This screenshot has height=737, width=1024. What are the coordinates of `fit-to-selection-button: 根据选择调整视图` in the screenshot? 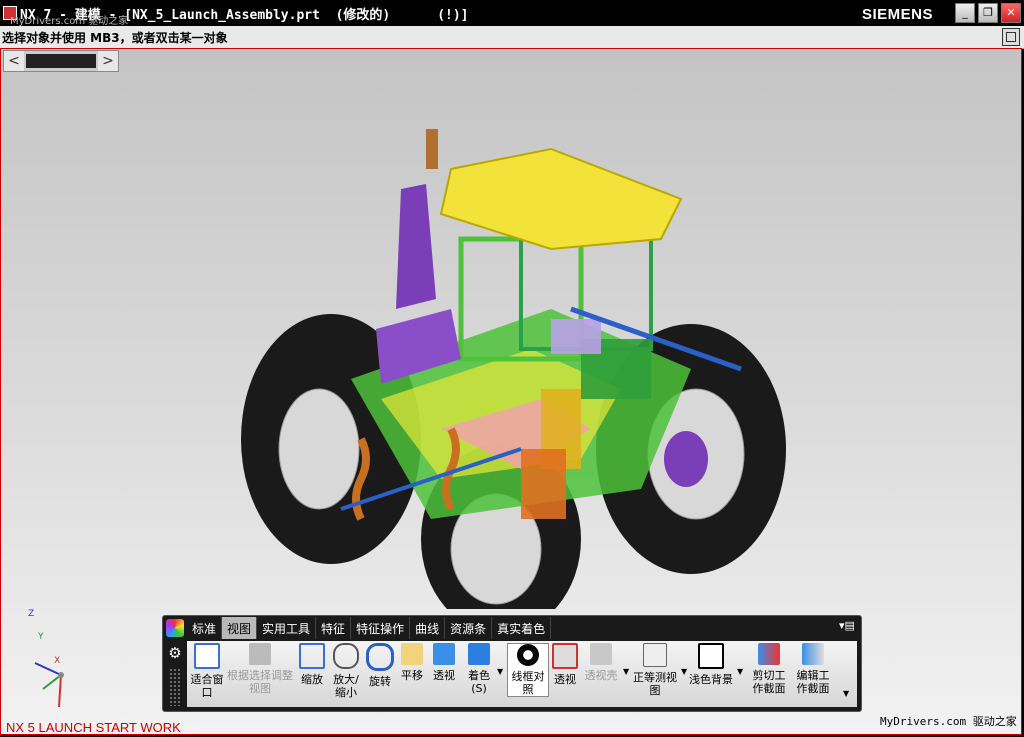 It's located at (260, 669).